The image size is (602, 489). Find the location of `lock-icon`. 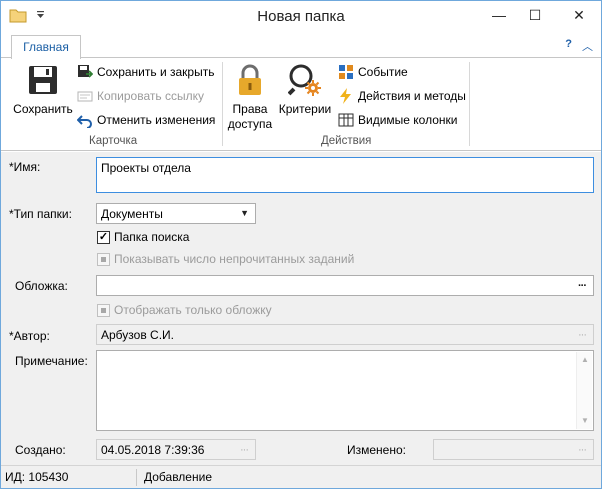

lock-icon is located at coordinates (250, 80).